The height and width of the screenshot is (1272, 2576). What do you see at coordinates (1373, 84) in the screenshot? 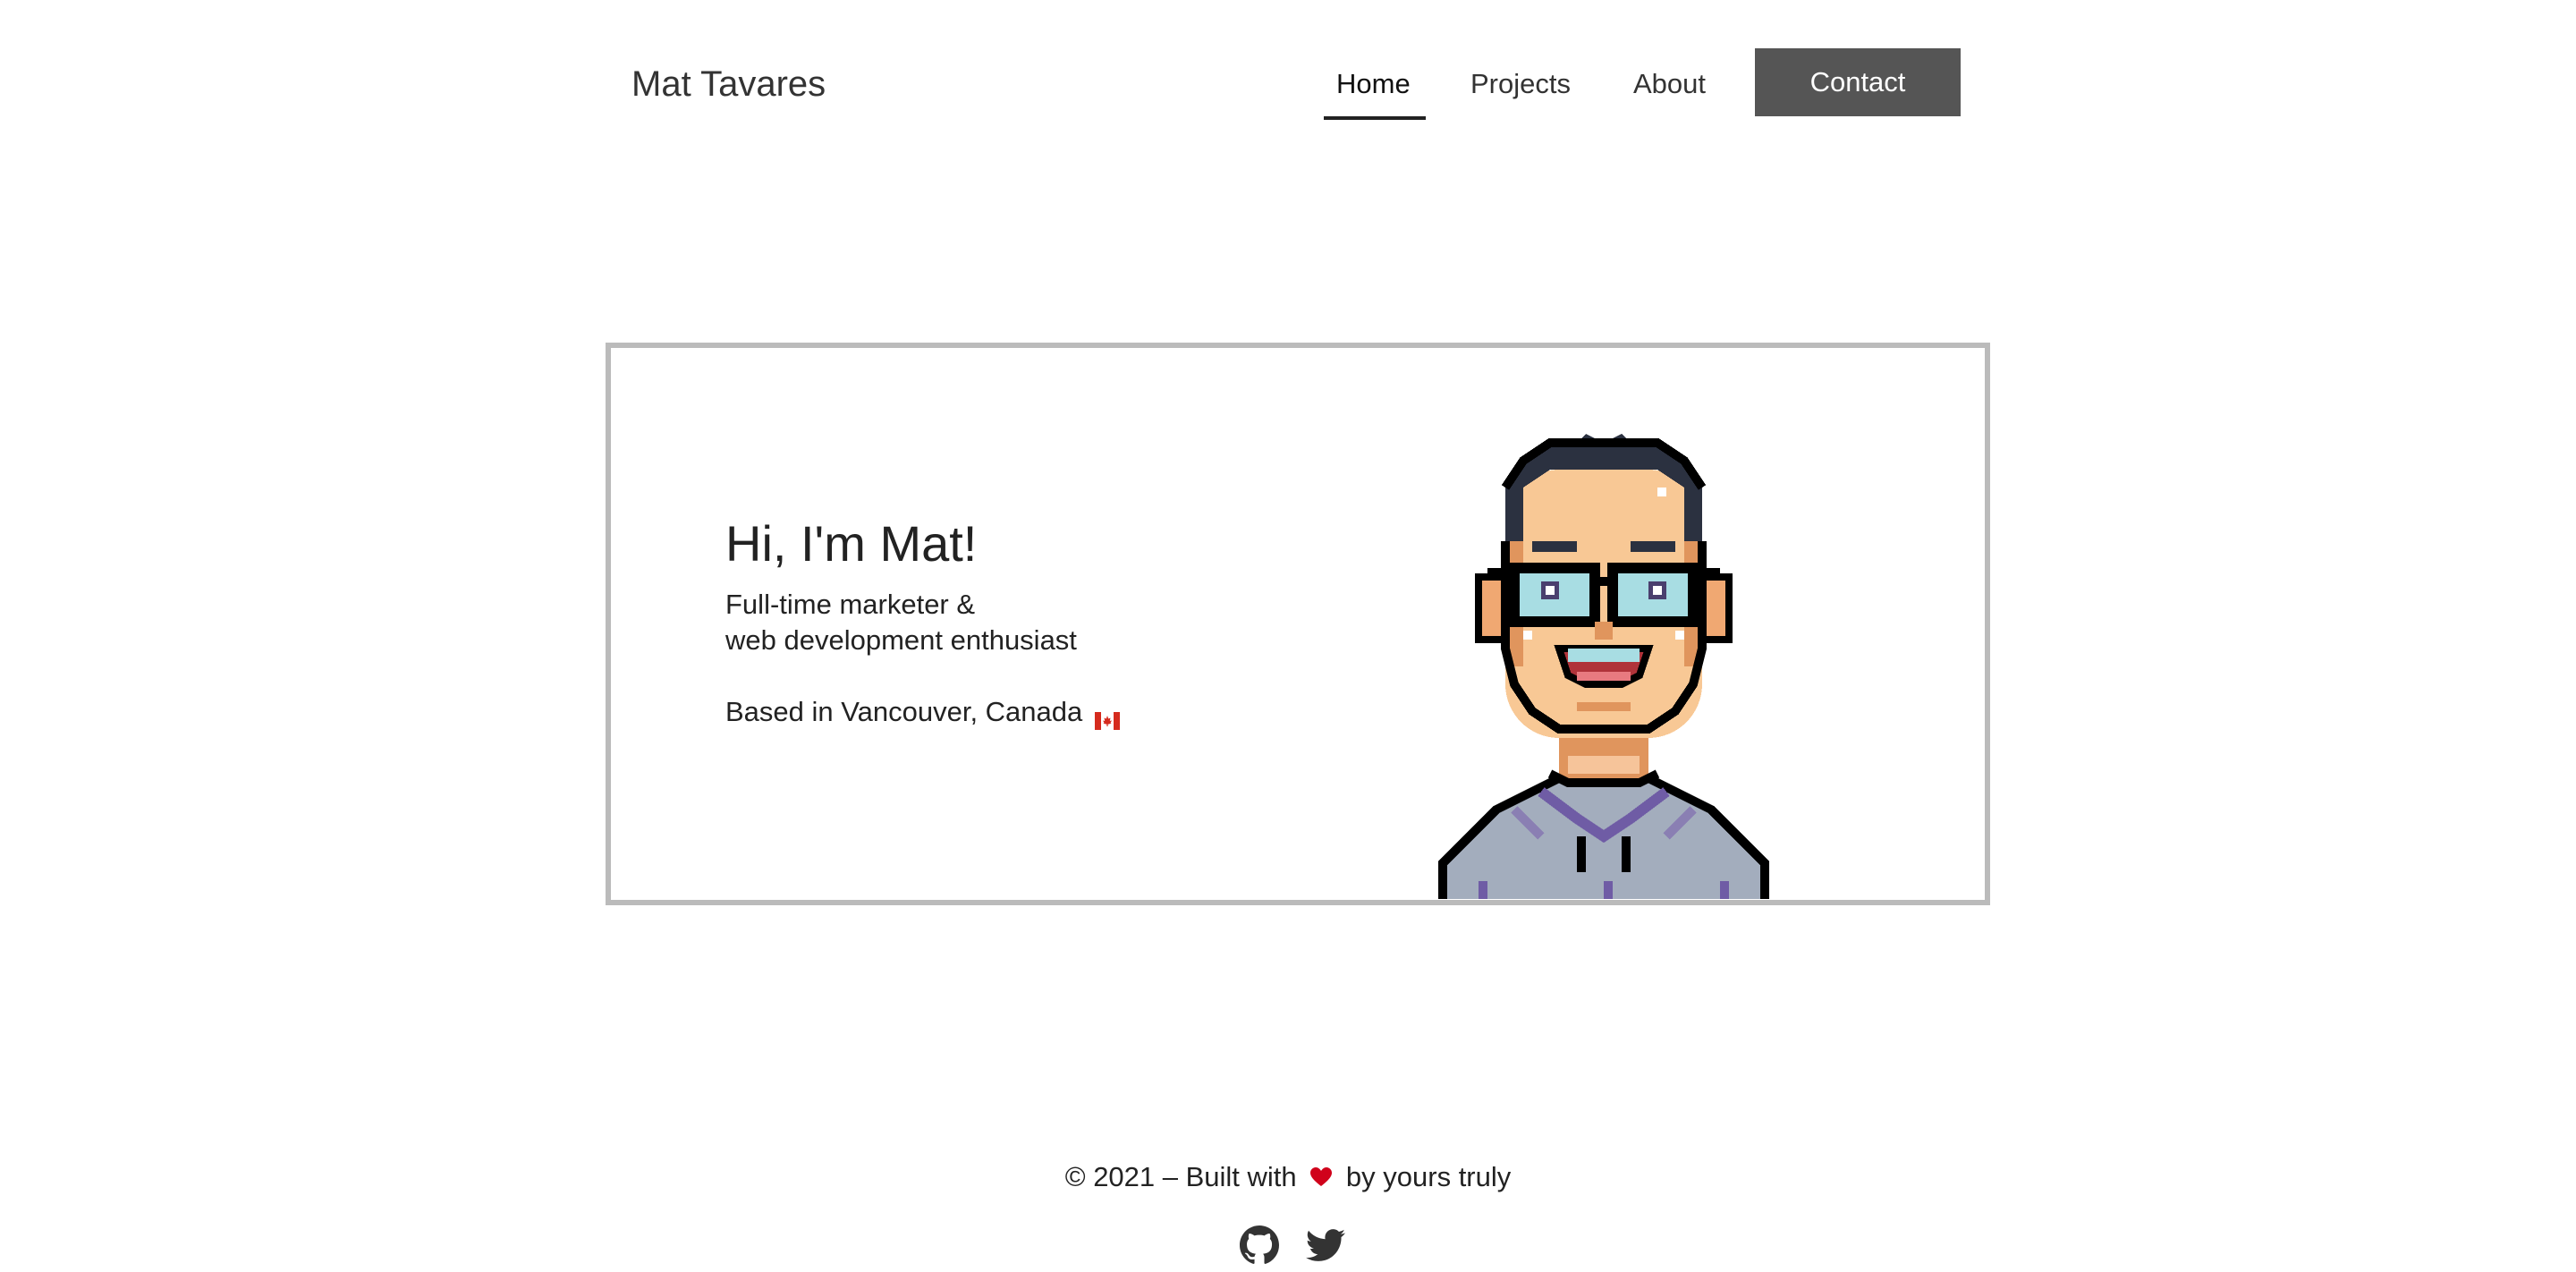
I see `nav-home-link: Home` at bounding box center [1373, 84].